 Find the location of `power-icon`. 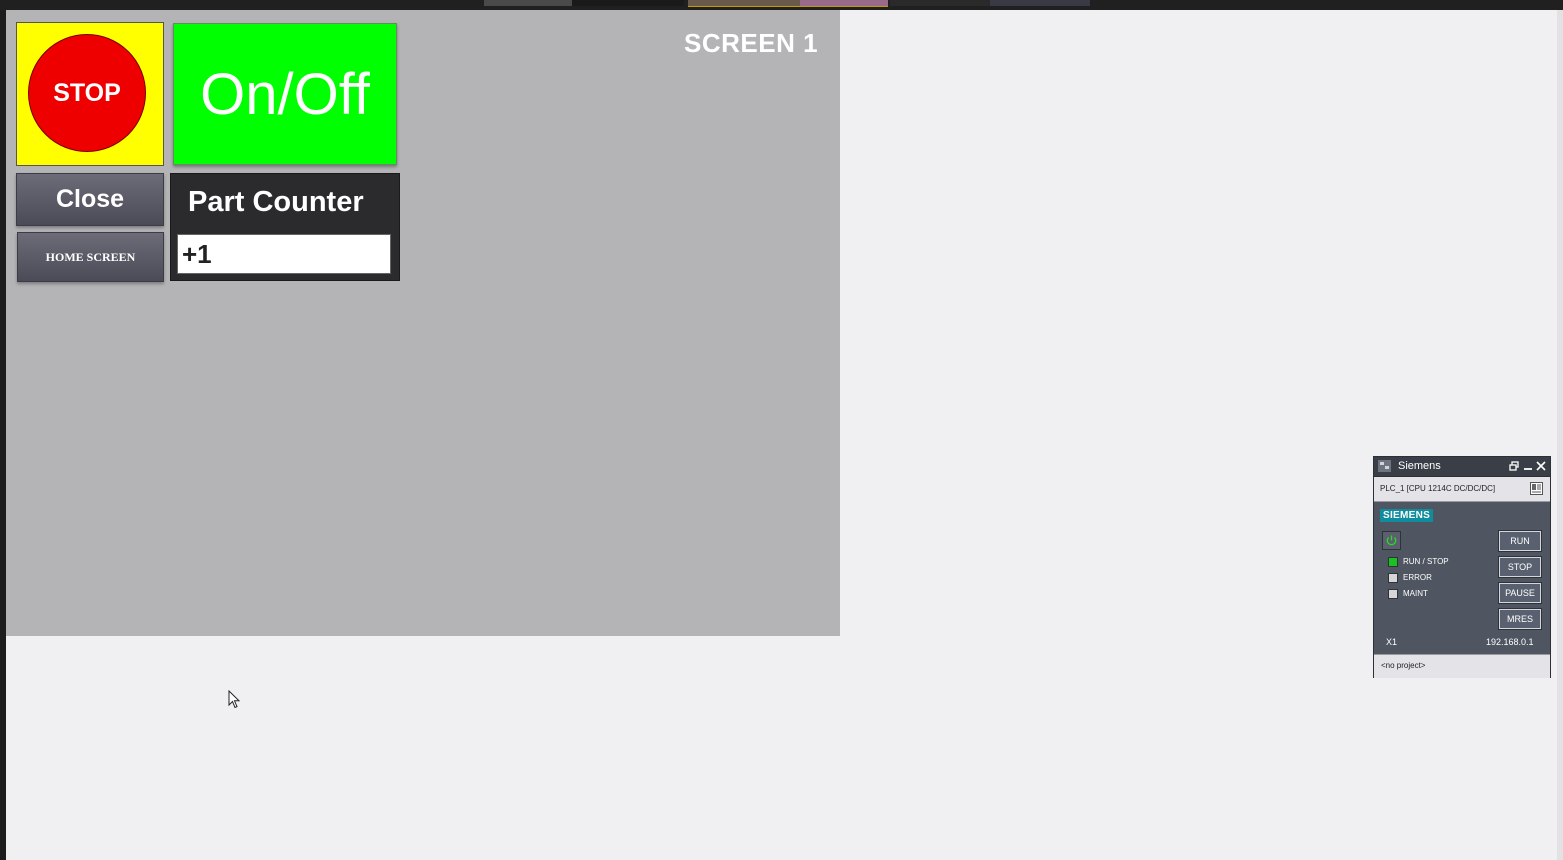

power-icon is located at coordinates (1391, 540).